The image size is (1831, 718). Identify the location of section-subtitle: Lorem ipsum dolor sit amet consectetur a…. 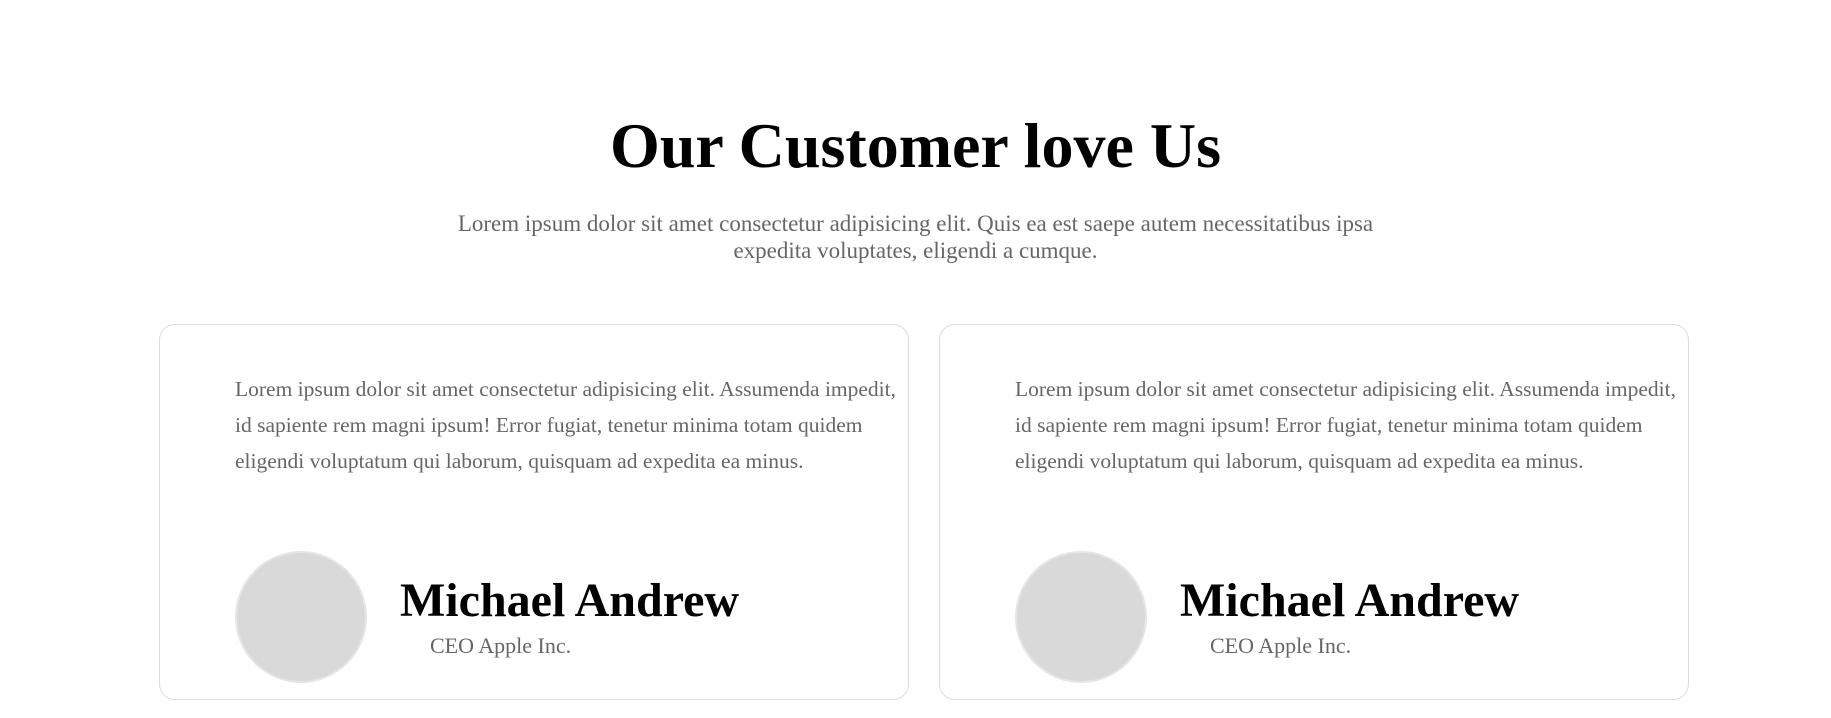
(915, 237).